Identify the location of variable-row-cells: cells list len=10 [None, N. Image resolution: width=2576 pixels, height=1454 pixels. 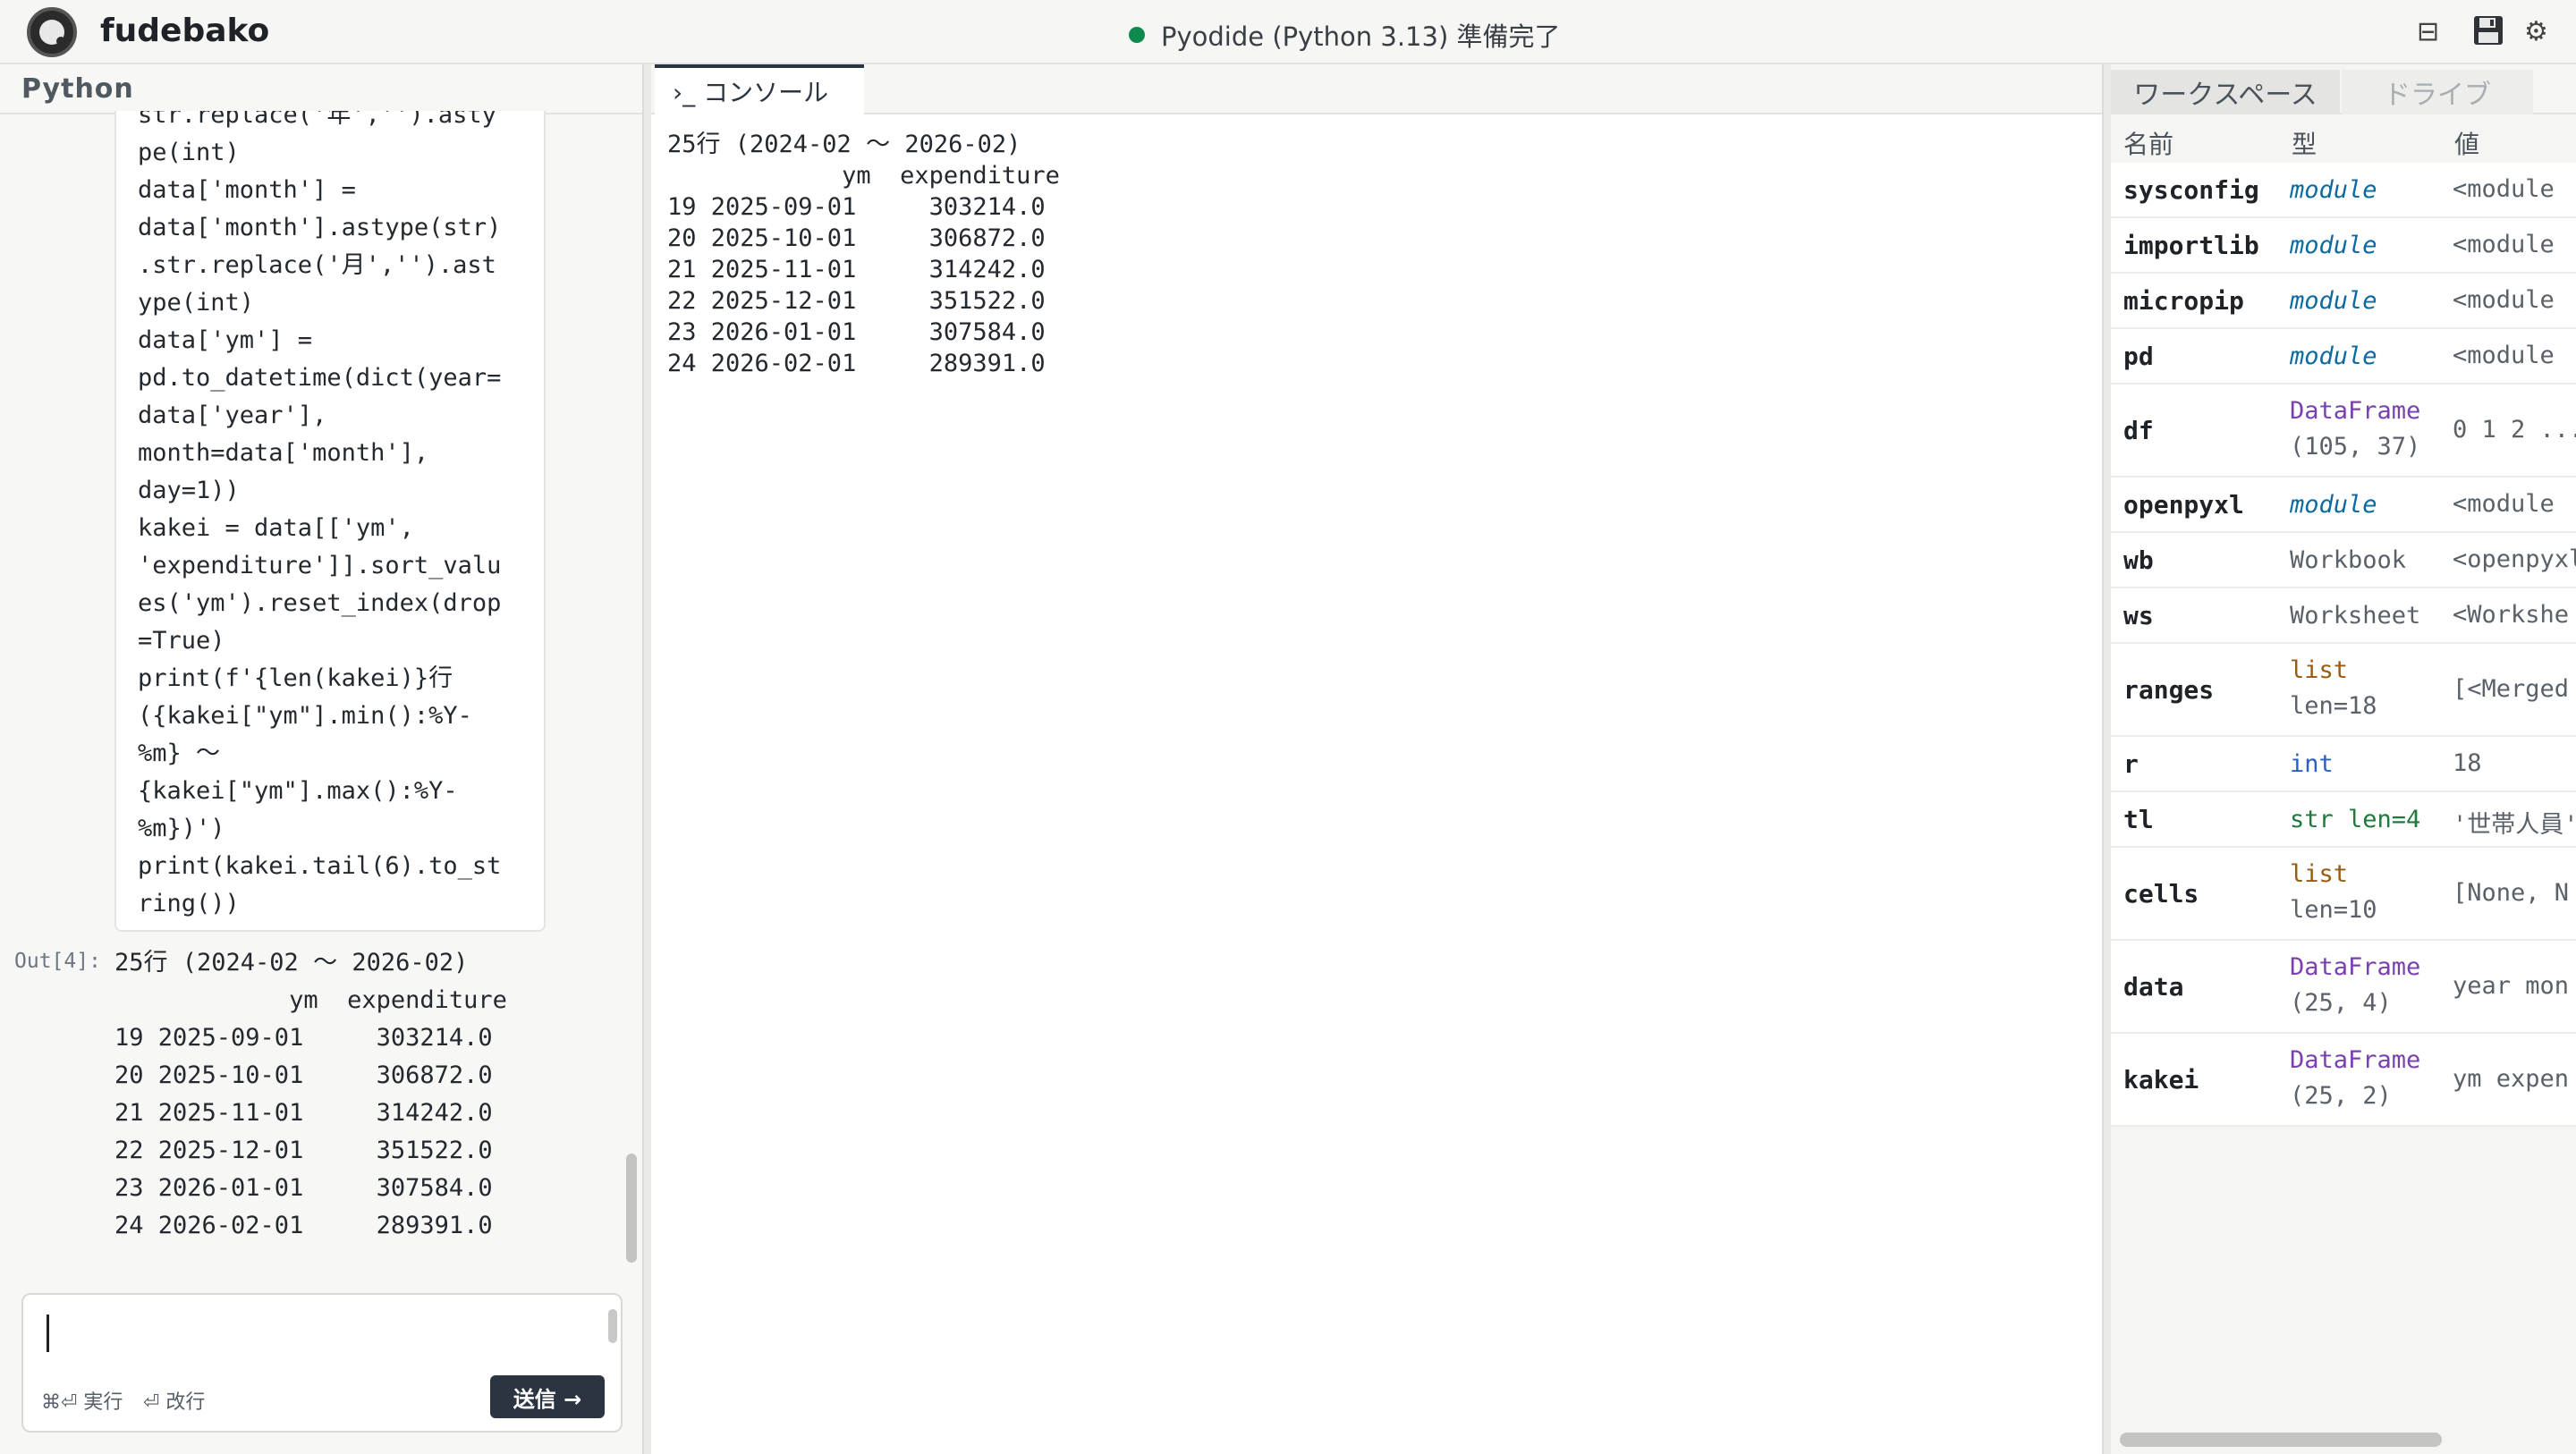
(2343, 895).